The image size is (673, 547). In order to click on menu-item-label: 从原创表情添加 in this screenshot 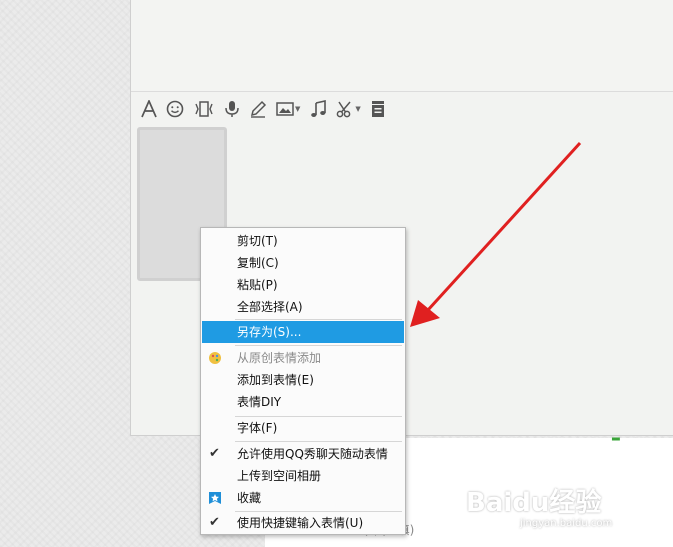, I will do `click(279, 358)`.